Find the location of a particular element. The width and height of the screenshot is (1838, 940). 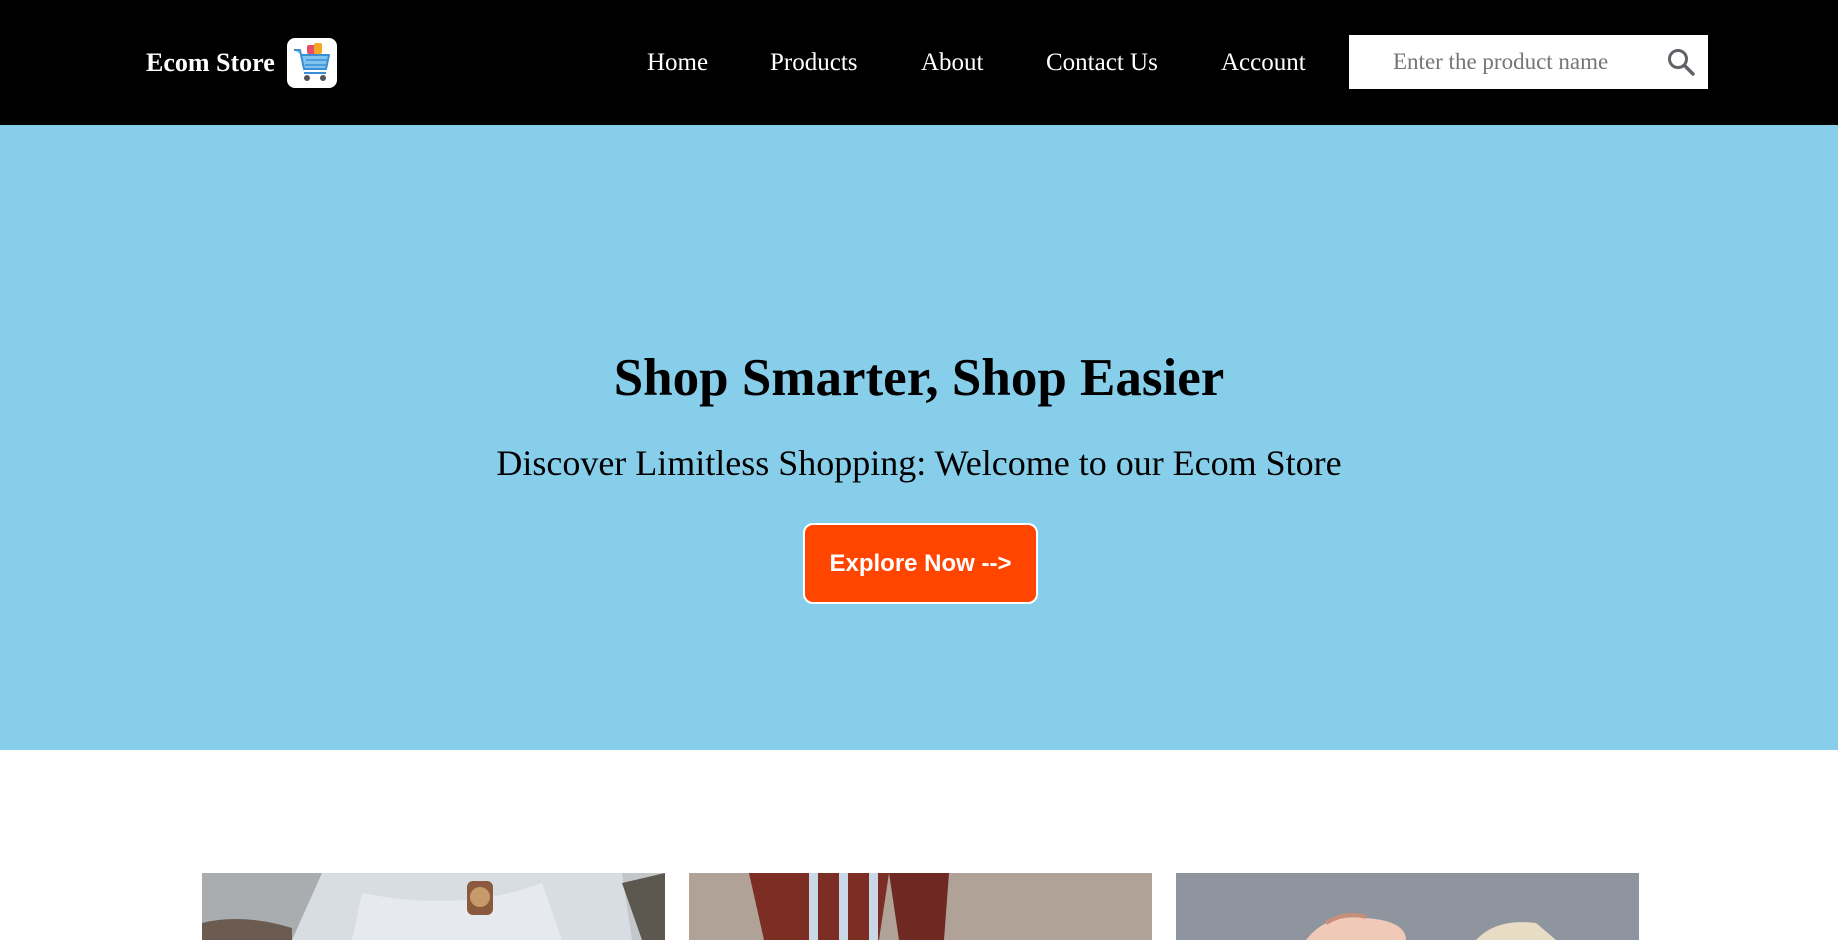

brand-name: Ecom Store is located at coordinates (210, 62).